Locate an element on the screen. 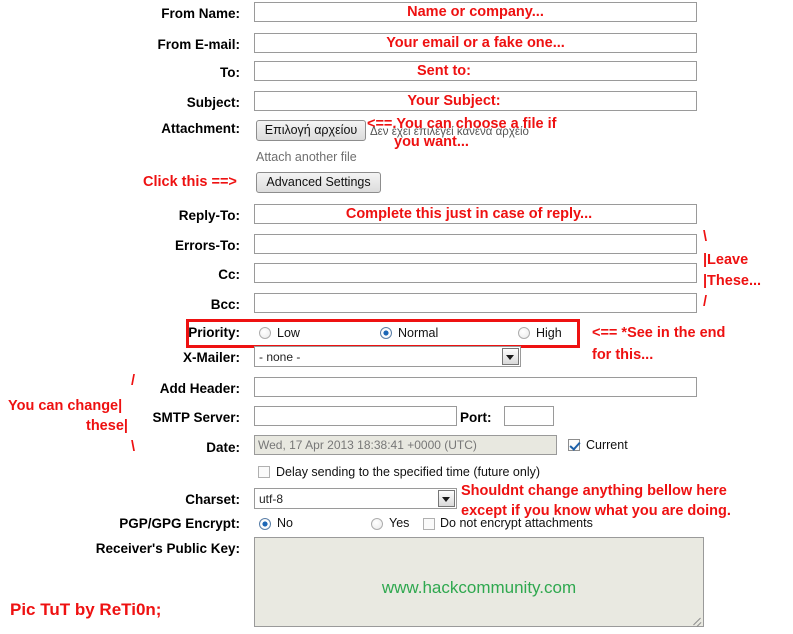  checkbox-current-date is located at coordinates (574, 445).